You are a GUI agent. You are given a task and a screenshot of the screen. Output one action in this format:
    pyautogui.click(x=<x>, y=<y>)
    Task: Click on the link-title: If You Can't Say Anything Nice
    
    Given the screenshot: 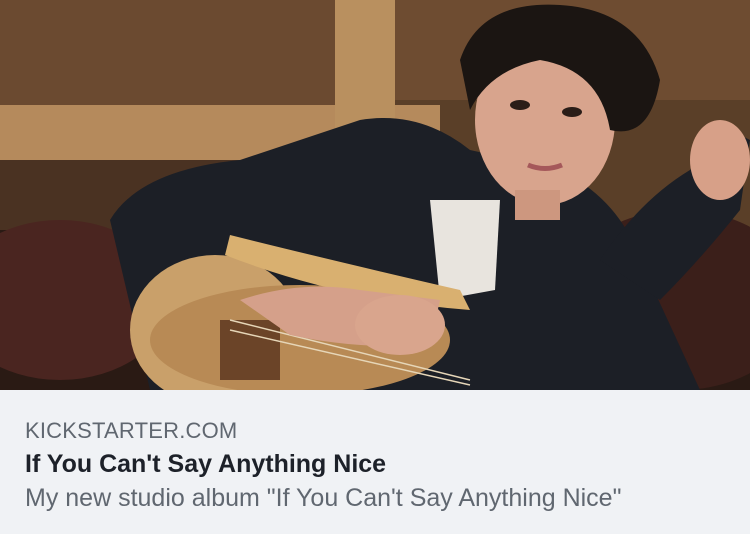 What is the action you would take?
    pyautogui.click(x=205, y=464)
    